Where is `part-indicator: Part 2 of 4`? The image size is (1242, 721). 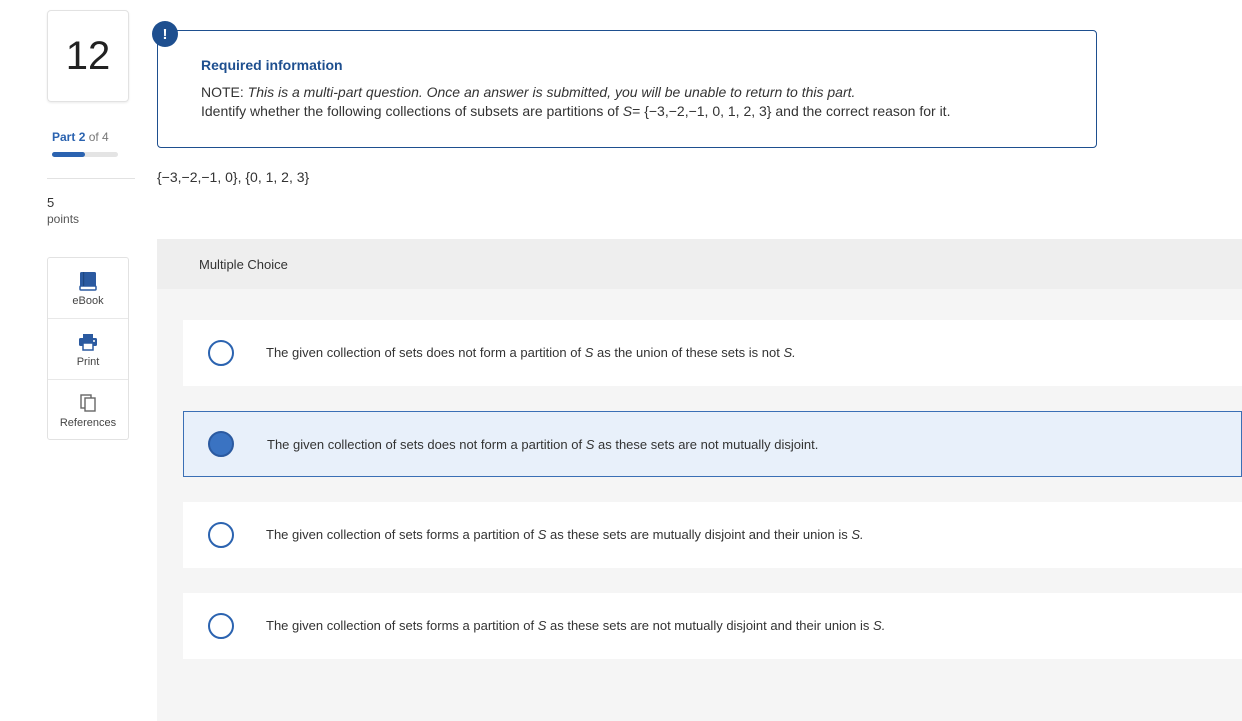
part-indicator: Part 2 of 4 is located at coordinates (80, 137).